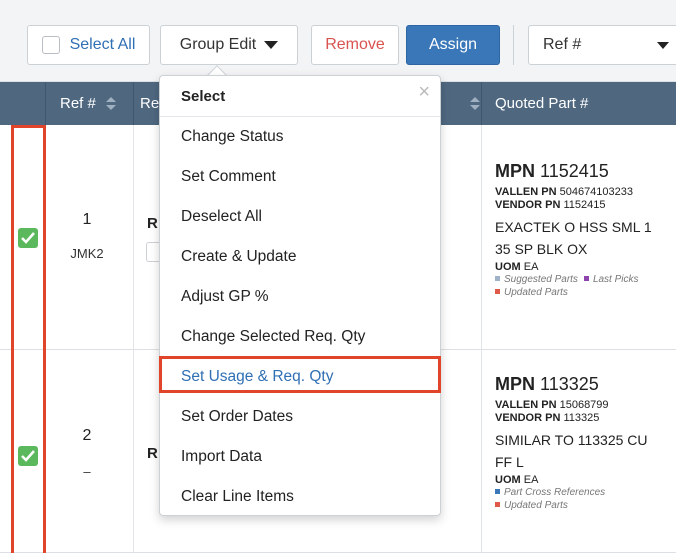 The image size is (676, 553). I want to click on menu-item-import-data: Import Data, so click(300, 457).